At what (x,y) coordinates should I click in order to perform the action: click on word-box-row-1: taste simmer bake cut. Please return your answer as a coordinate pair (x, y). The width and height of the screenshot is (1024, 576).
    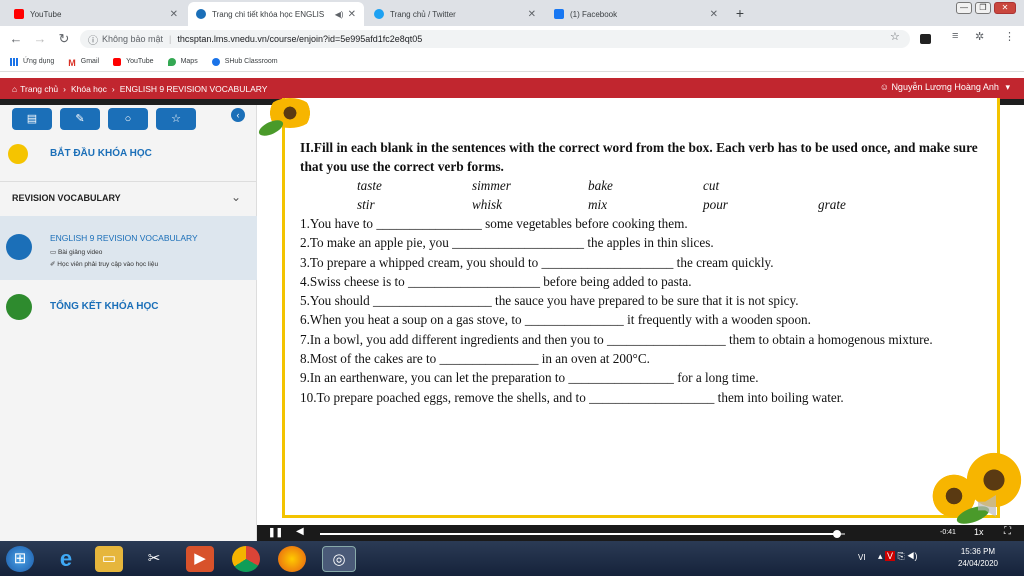
    Looking at the image, I should click on (645, 185).